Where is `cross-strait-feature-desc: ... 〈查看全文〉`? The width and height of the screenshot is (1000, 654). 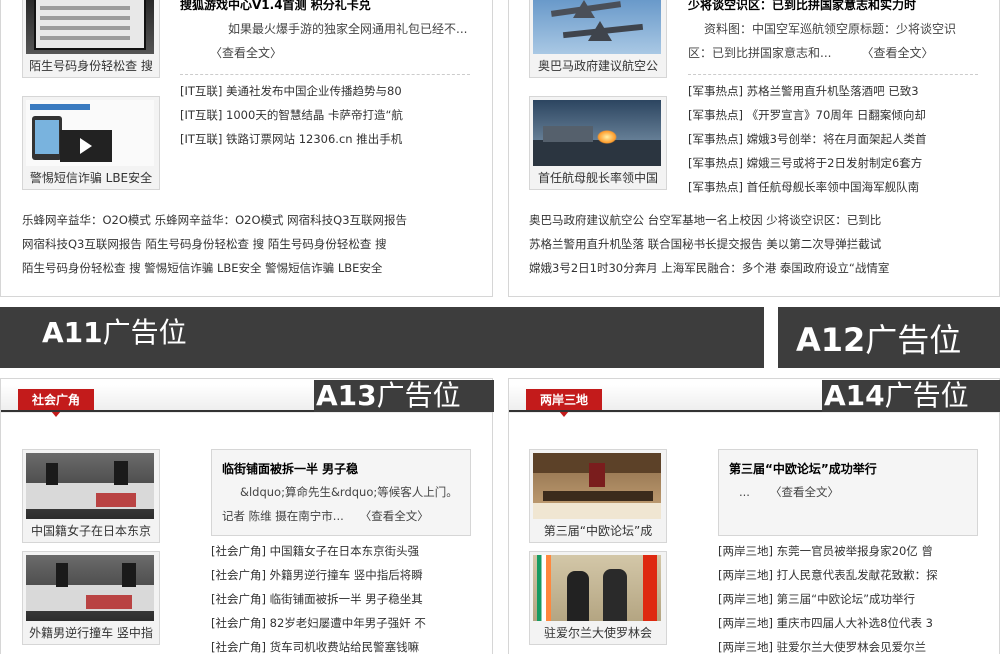
cross-strait-feature-desc: ... 〈查看全文〉 is located at coordinates (849, 492).